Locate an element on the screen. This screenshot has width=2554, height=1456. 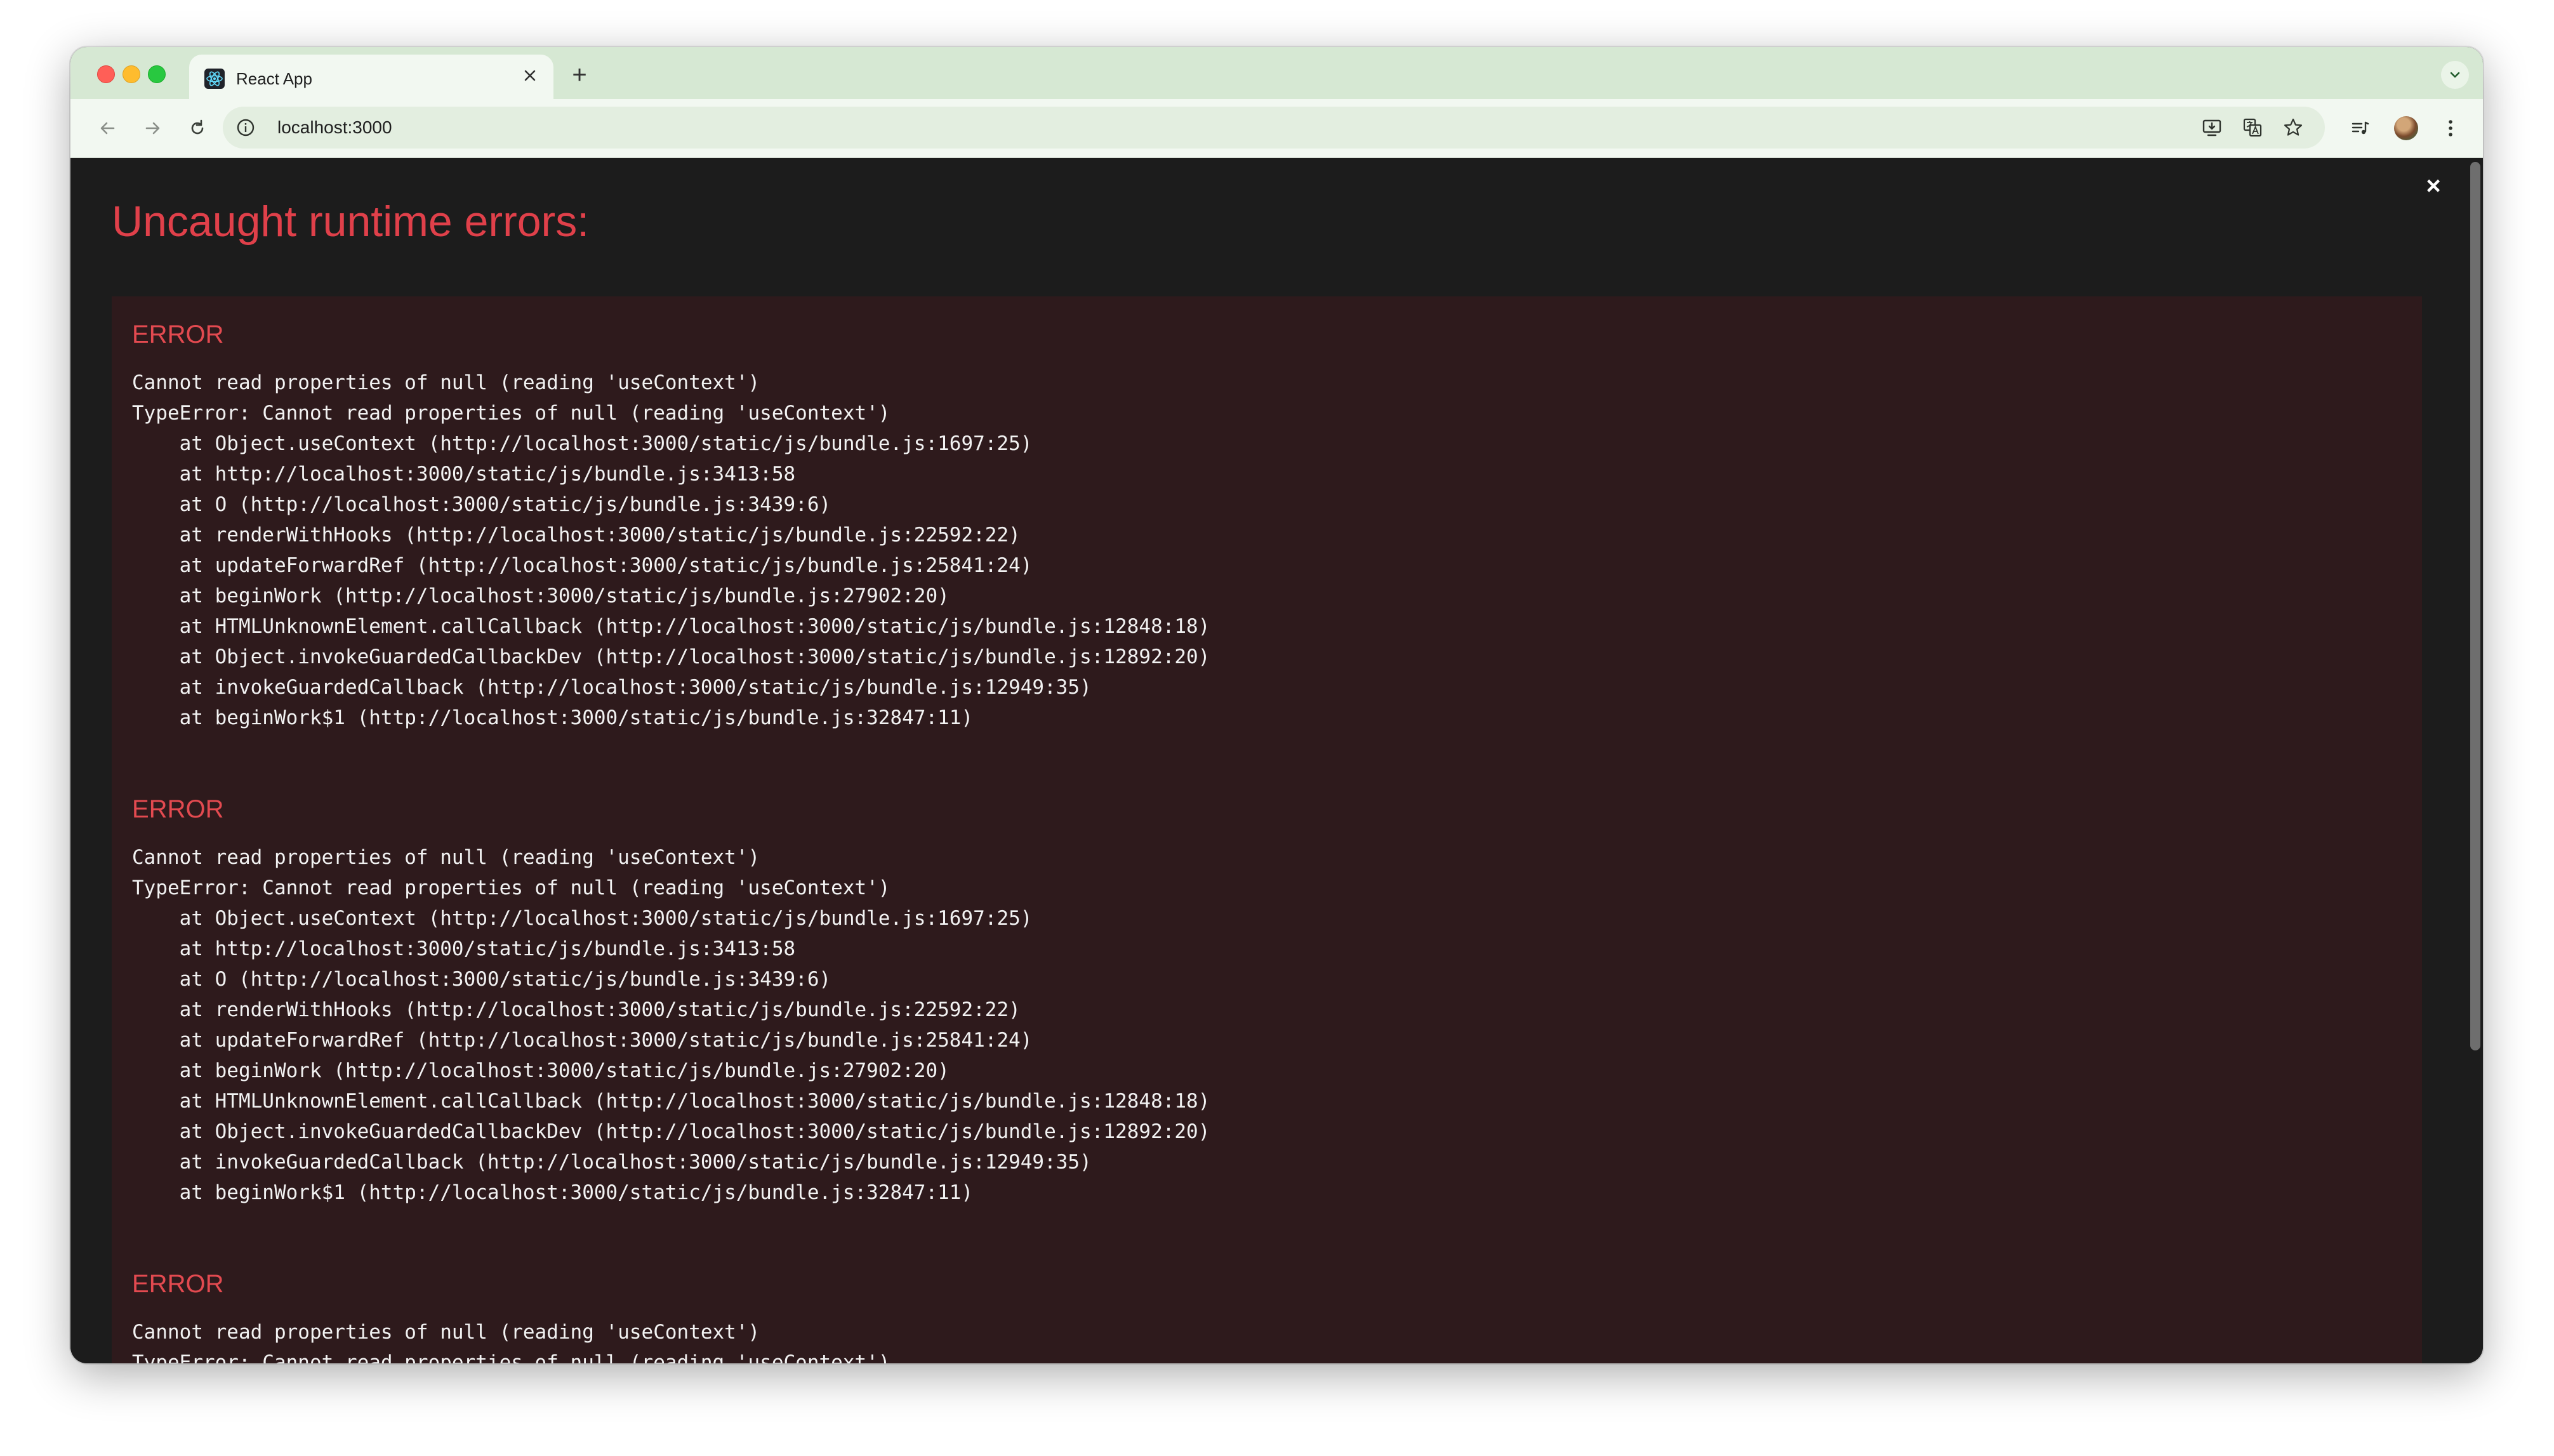
maximize-window-button is located at coordinates (157, 74).